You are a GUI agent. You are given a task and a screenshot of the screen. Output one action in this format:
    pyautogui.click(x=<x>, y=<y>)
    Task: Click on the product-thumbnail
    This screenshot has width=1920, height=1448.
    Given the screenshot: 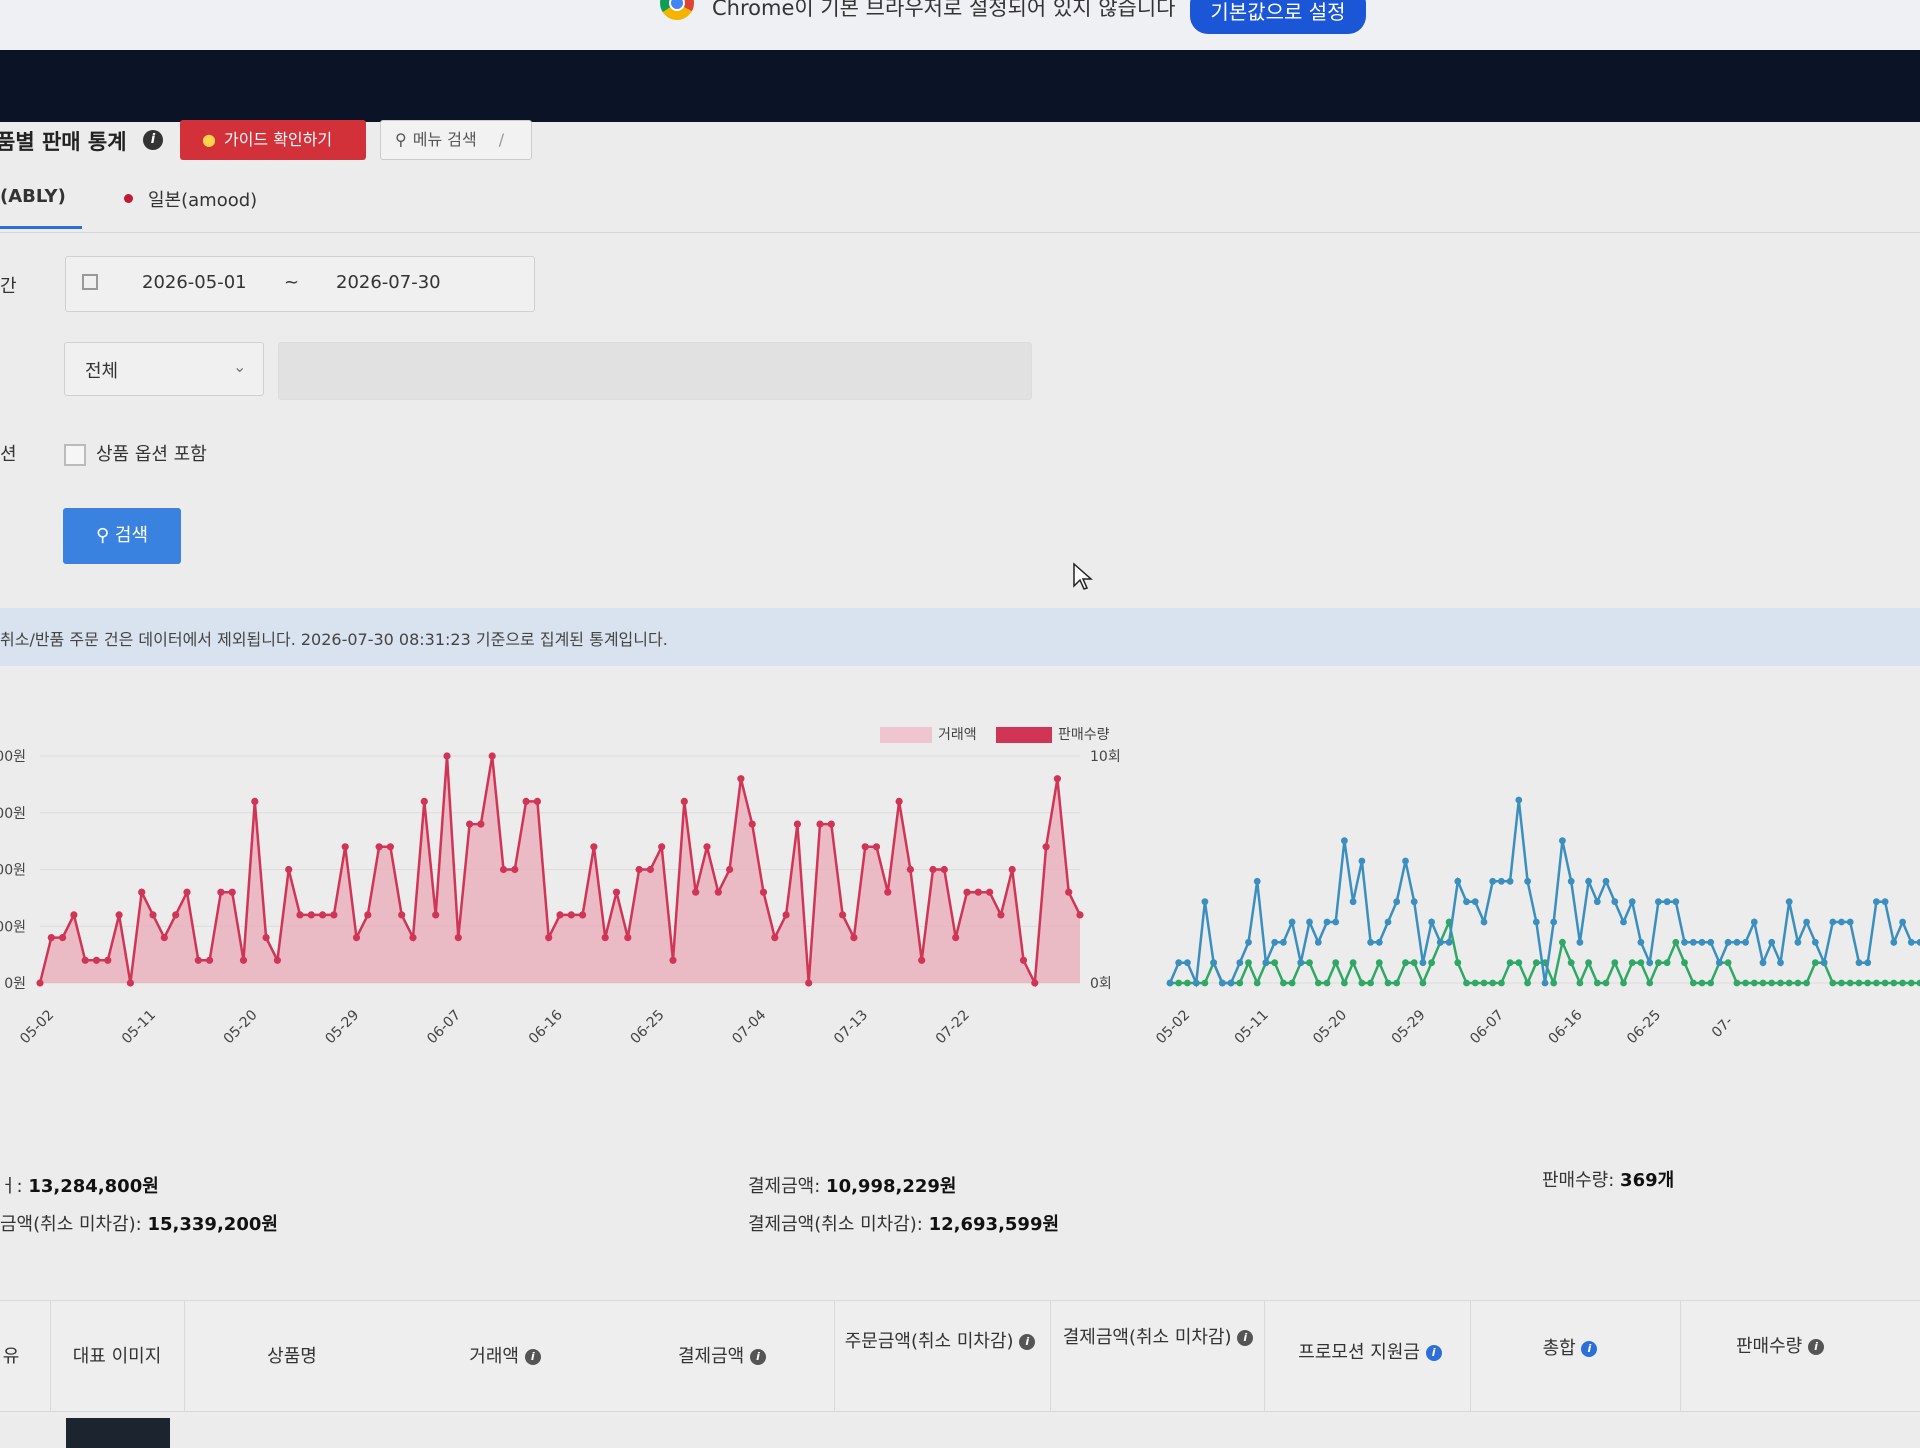 What is the action you would take?
    pyautogui.click(x=118, y=1433)
    